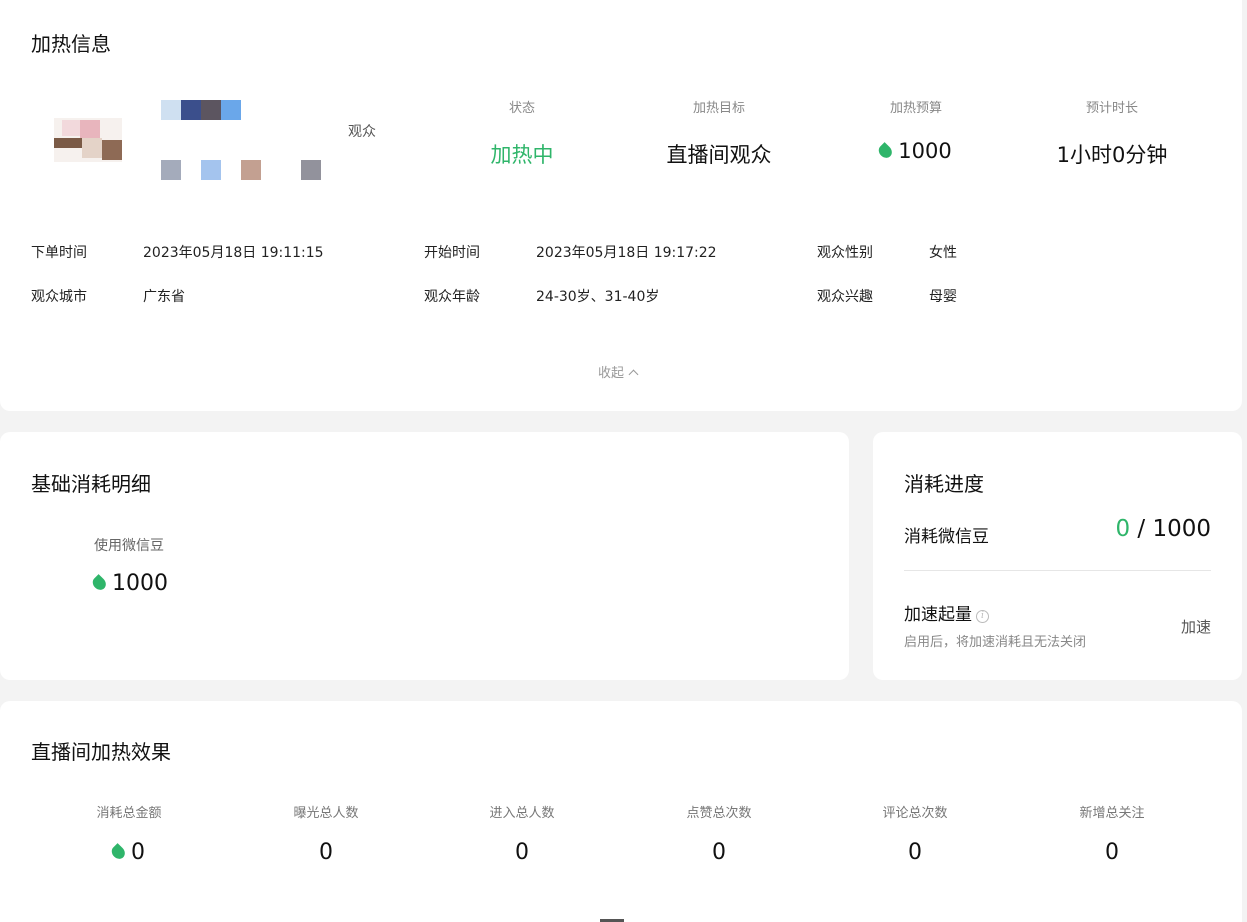 The width and height of the screenshot is (1247, 922). Describe the element at coordinates (718, 108) in the screenshot. I see `stat-label: 加热目标` at that location.